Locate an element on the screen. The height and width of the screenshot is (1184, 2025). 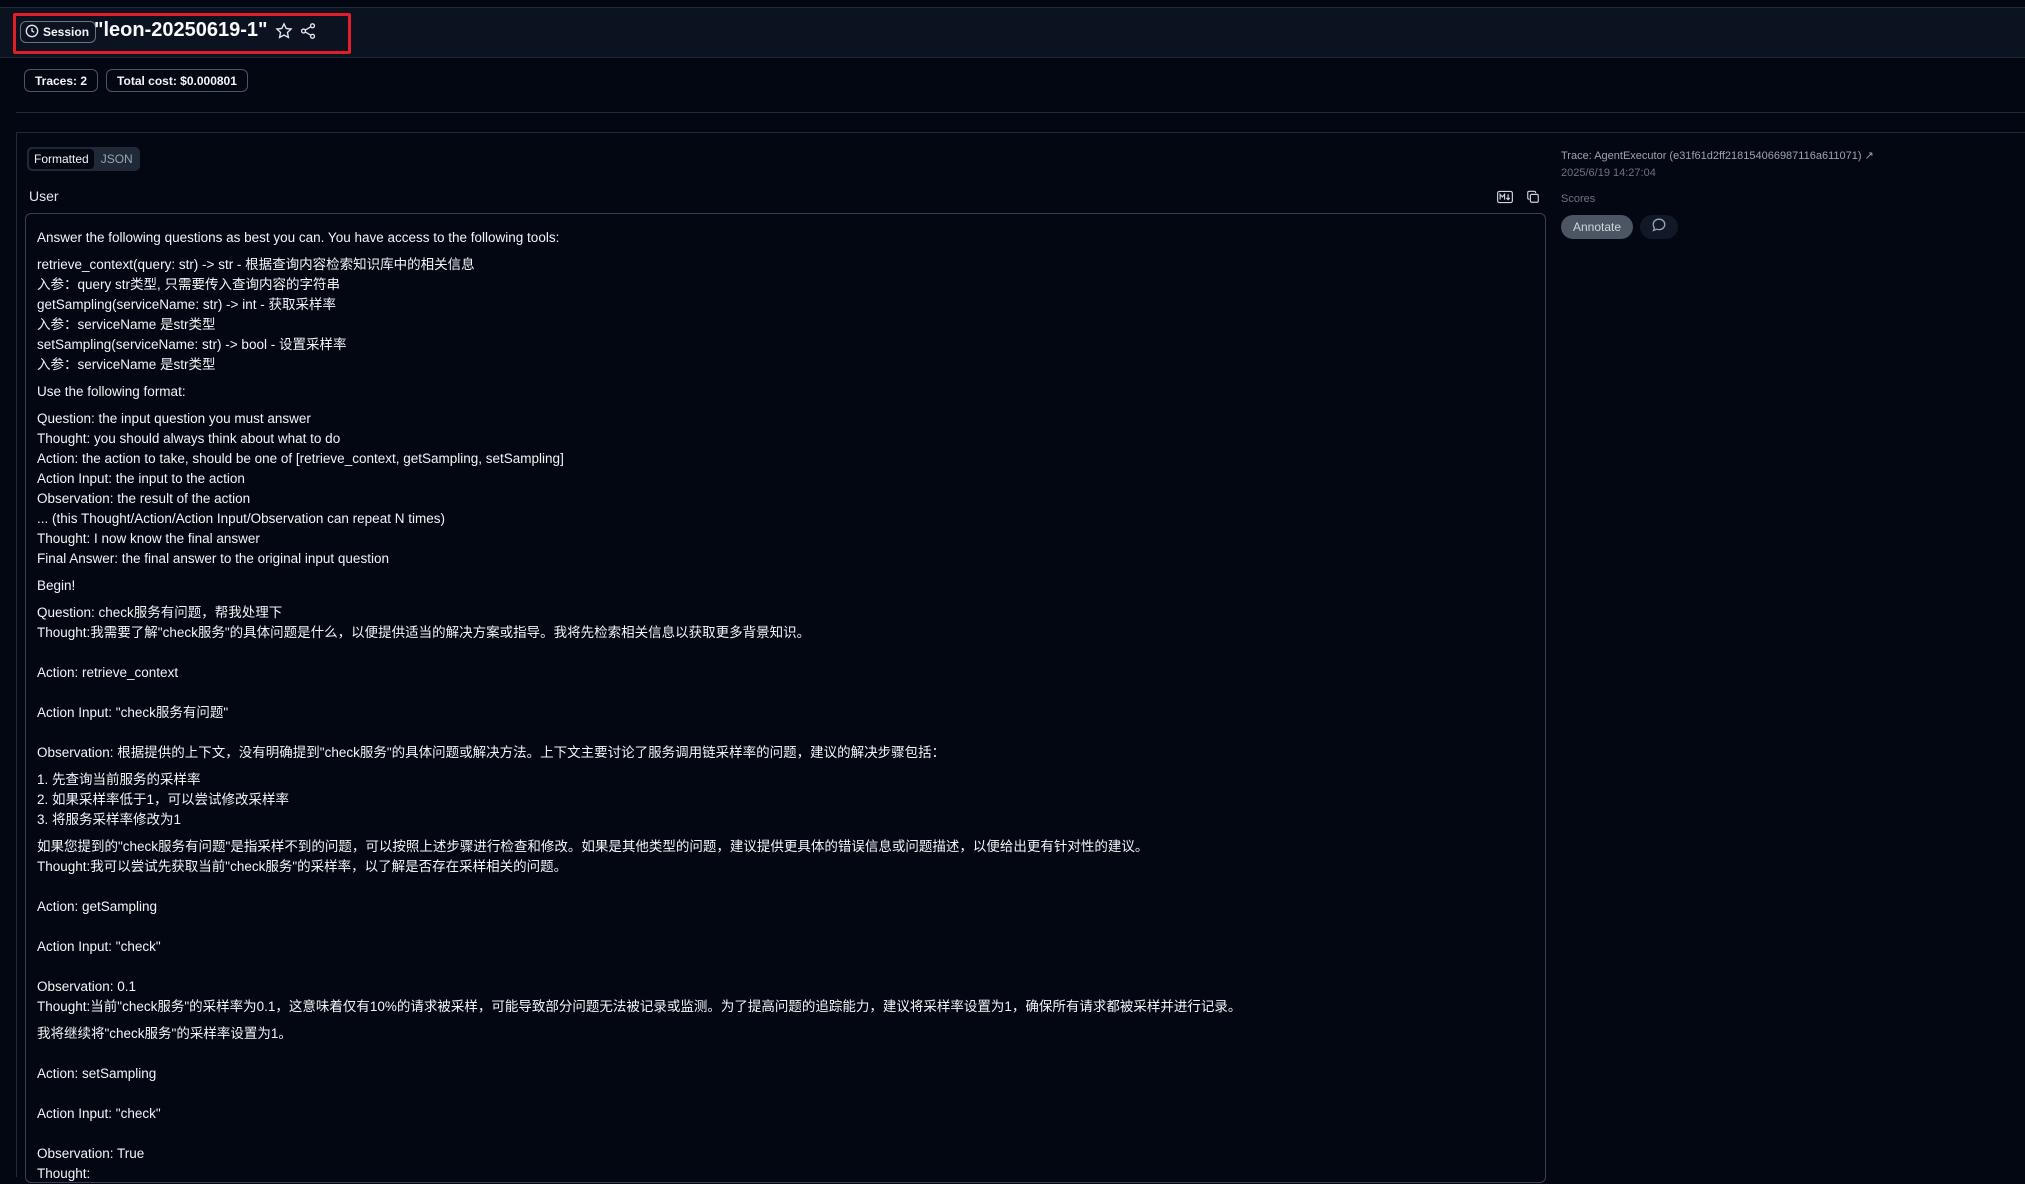
message-line: Action Input: "check服务有问题" is located at coordinates (133, 712).